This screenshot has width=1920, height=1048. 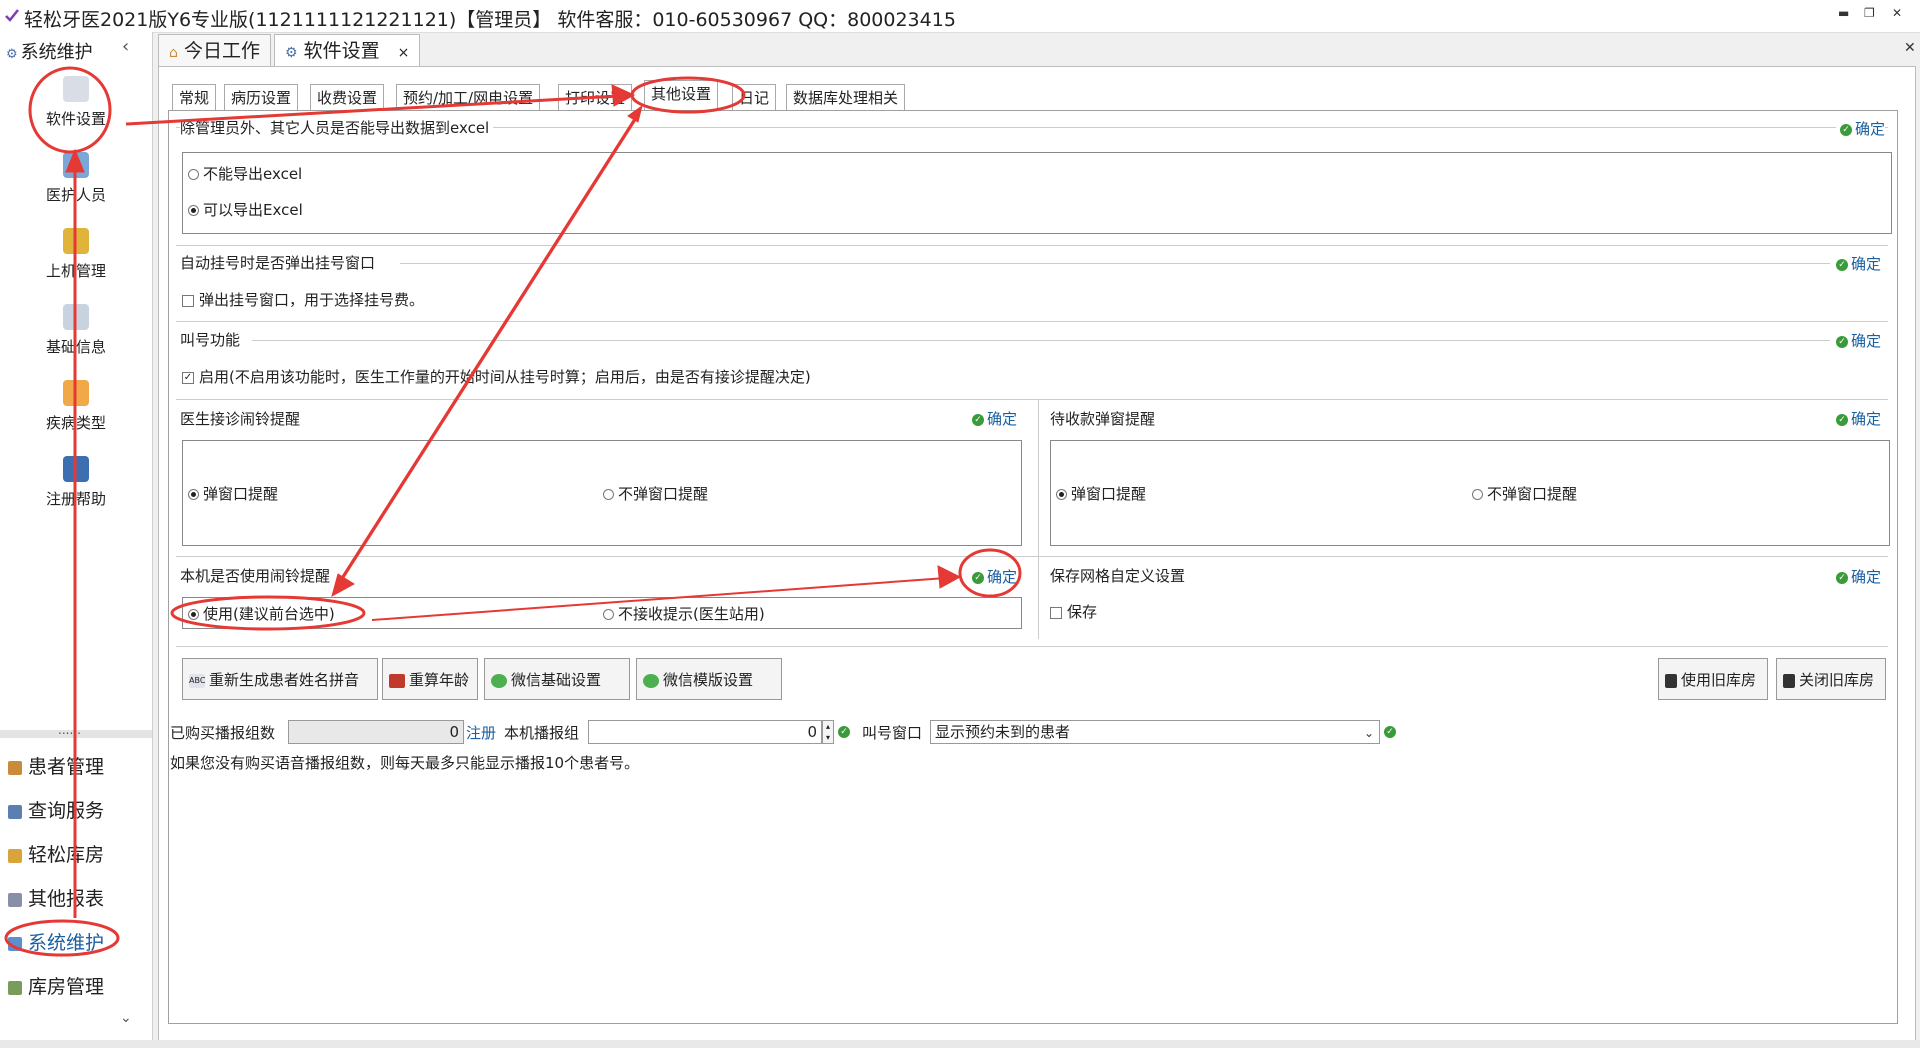 What do you see at coordinates (253, 210) in the screenshot?
I see `radio-label: 可以导出Excel` at bounding box center [253, 210].